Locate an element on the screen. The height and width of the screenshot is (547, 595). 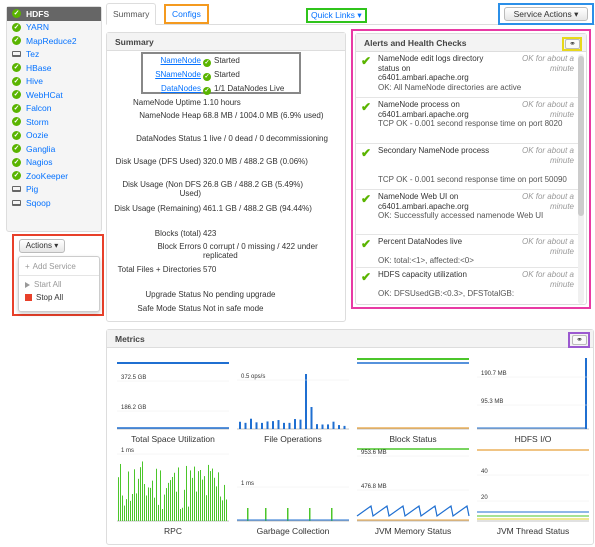
metric-chart-jvm-memory-status: 953.6 MB 476.8 MB JVM Memory Status is located at coordinates (413, 491).